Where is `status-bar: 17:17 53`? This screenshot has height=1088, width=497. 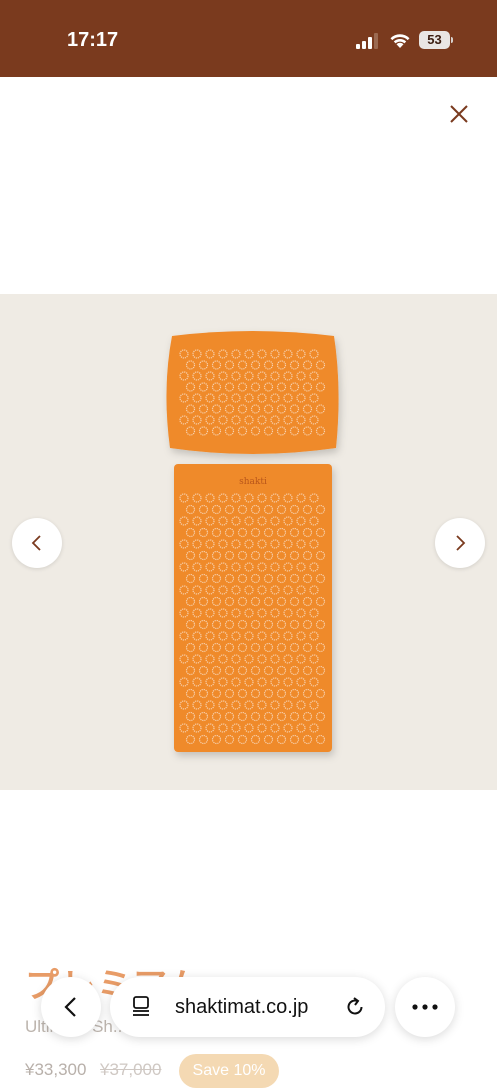 status-bar: 17:17 53 is located at coordinates (248, 38).